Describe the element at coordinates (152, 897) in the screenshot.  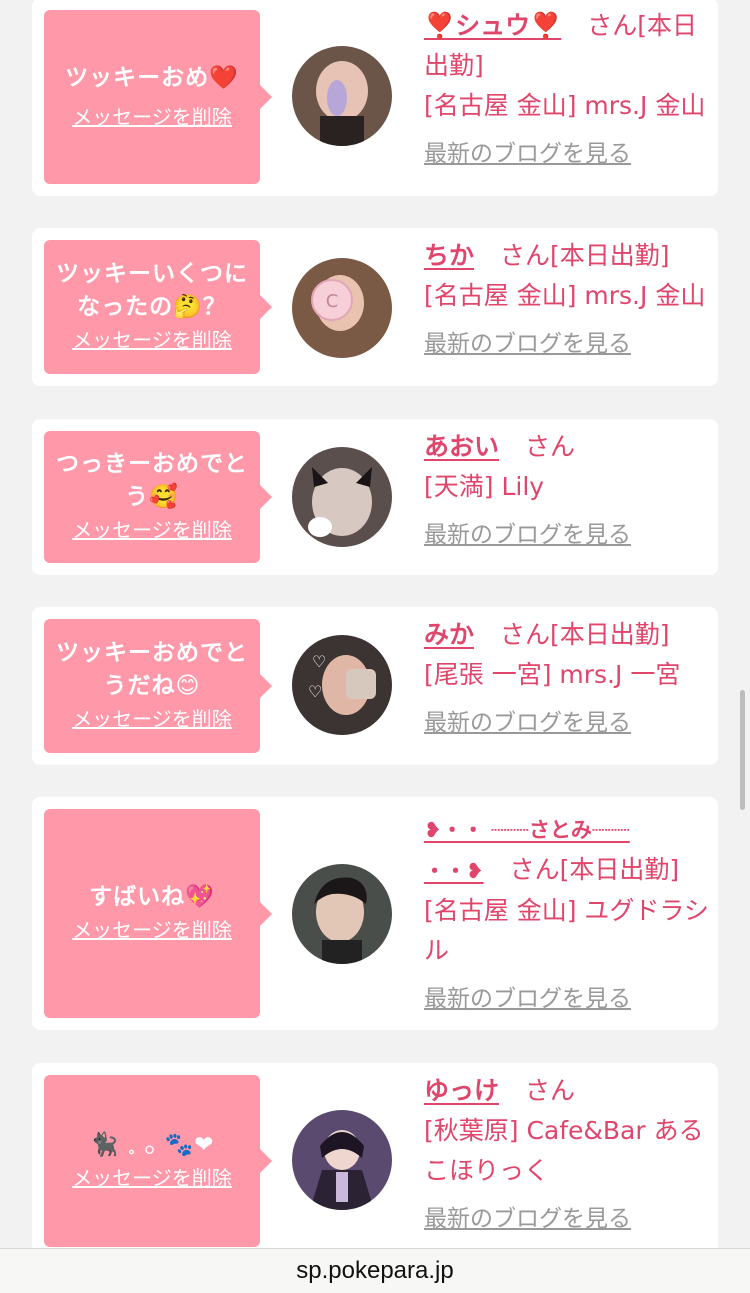
I see `message-text: すばいね💖` at that location.